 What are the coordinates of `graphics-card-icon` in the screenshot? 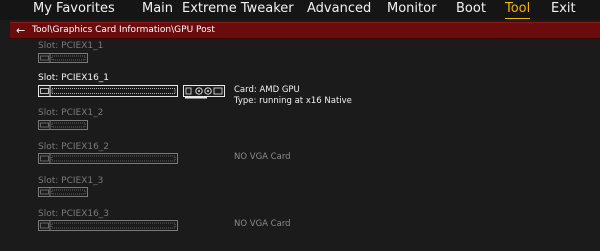 It's located at (204, 92).